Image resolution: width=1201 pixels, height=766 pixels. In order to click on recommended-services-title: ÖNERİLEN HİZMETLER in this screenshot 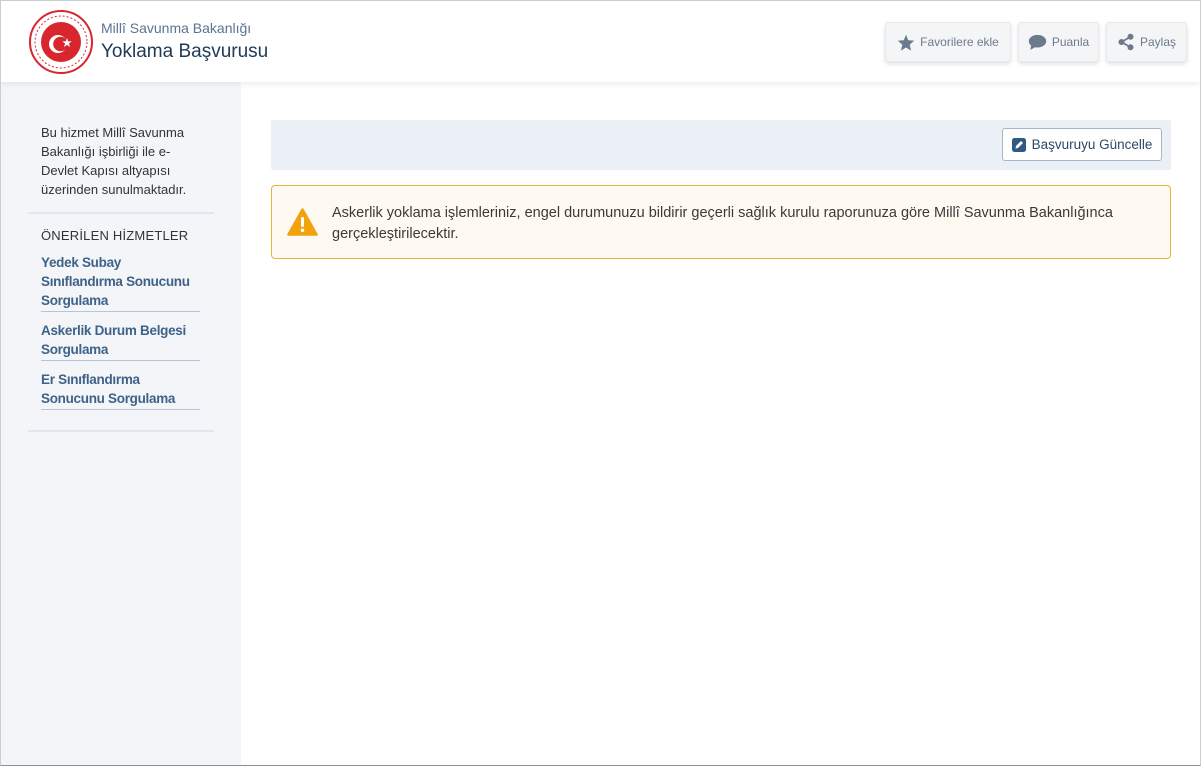, I will do `click(115, 235)`.